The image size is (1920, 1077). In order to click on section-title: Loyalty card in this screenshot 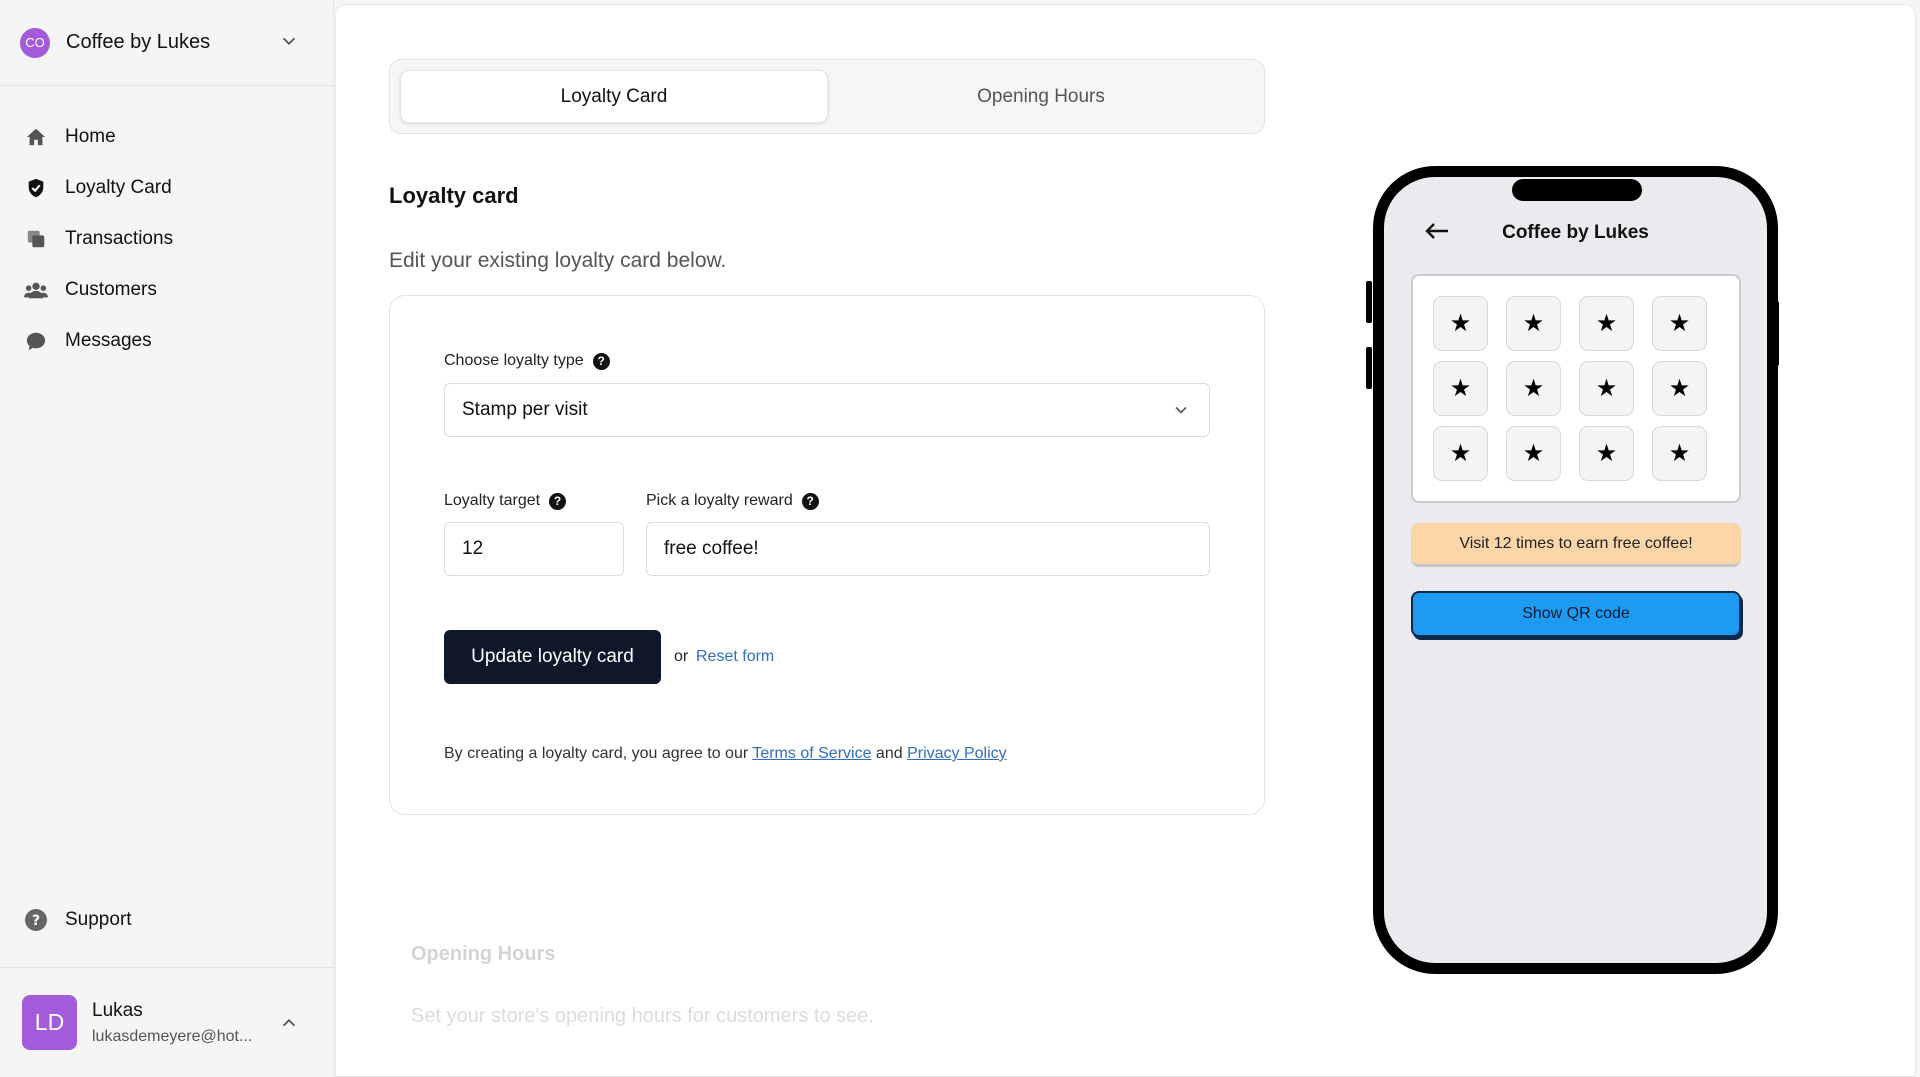, I will do `click(454, 195)`.